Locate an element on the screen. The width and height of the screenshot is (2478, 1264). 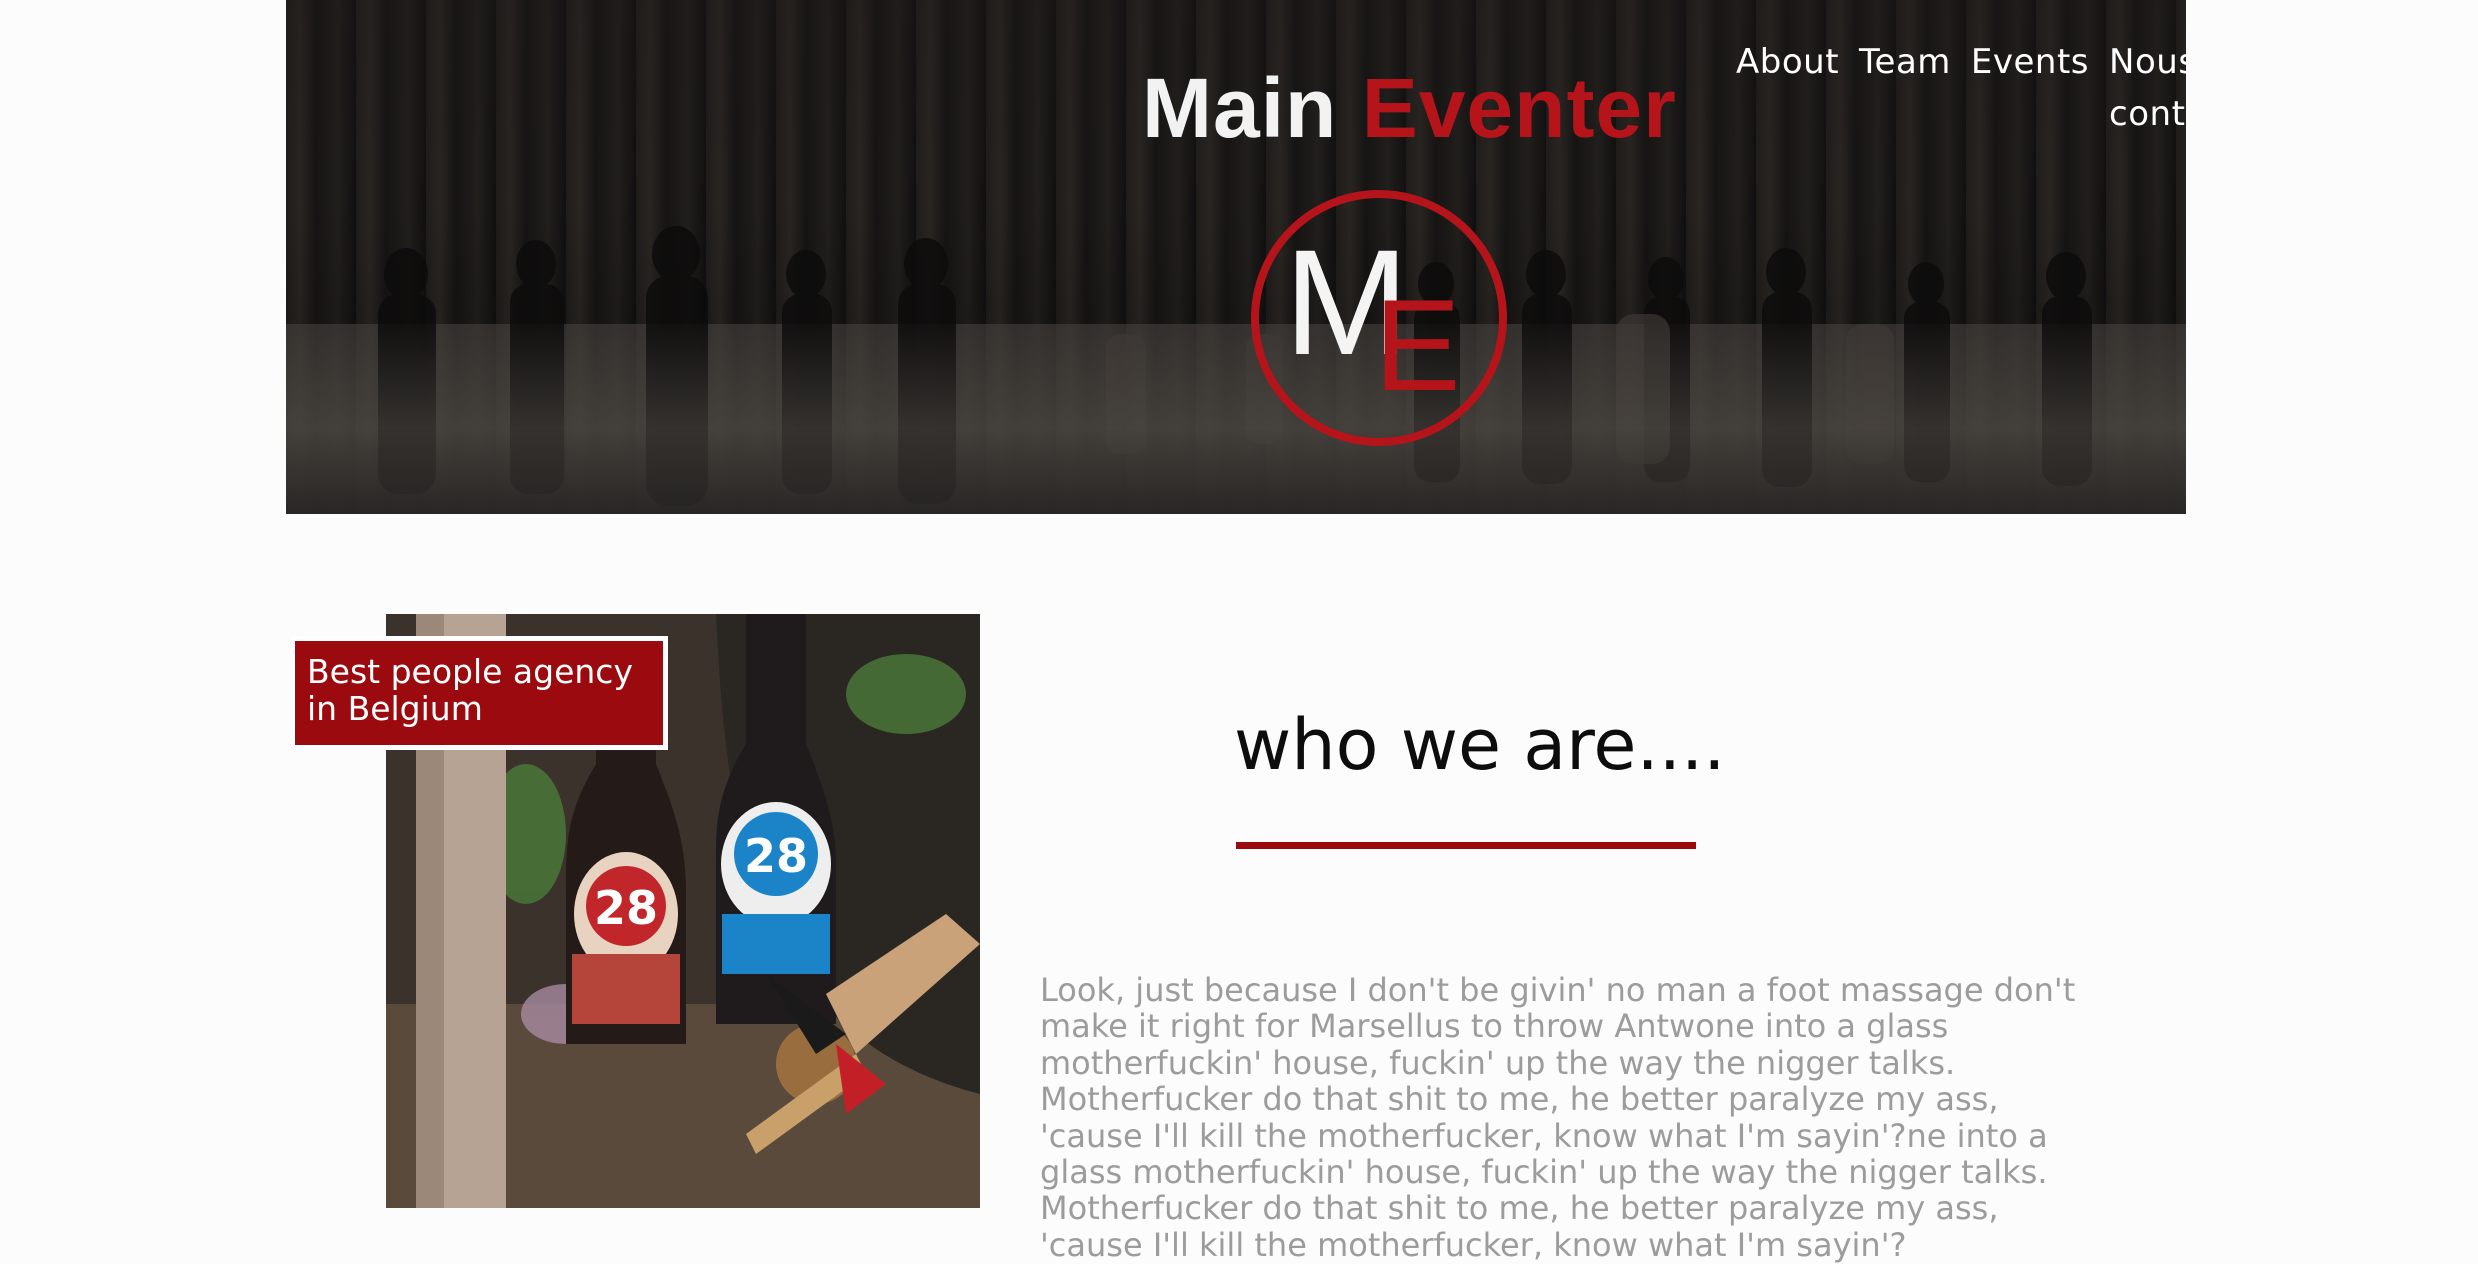
nav-link-team: Team is located at coordinates (1905, 88).